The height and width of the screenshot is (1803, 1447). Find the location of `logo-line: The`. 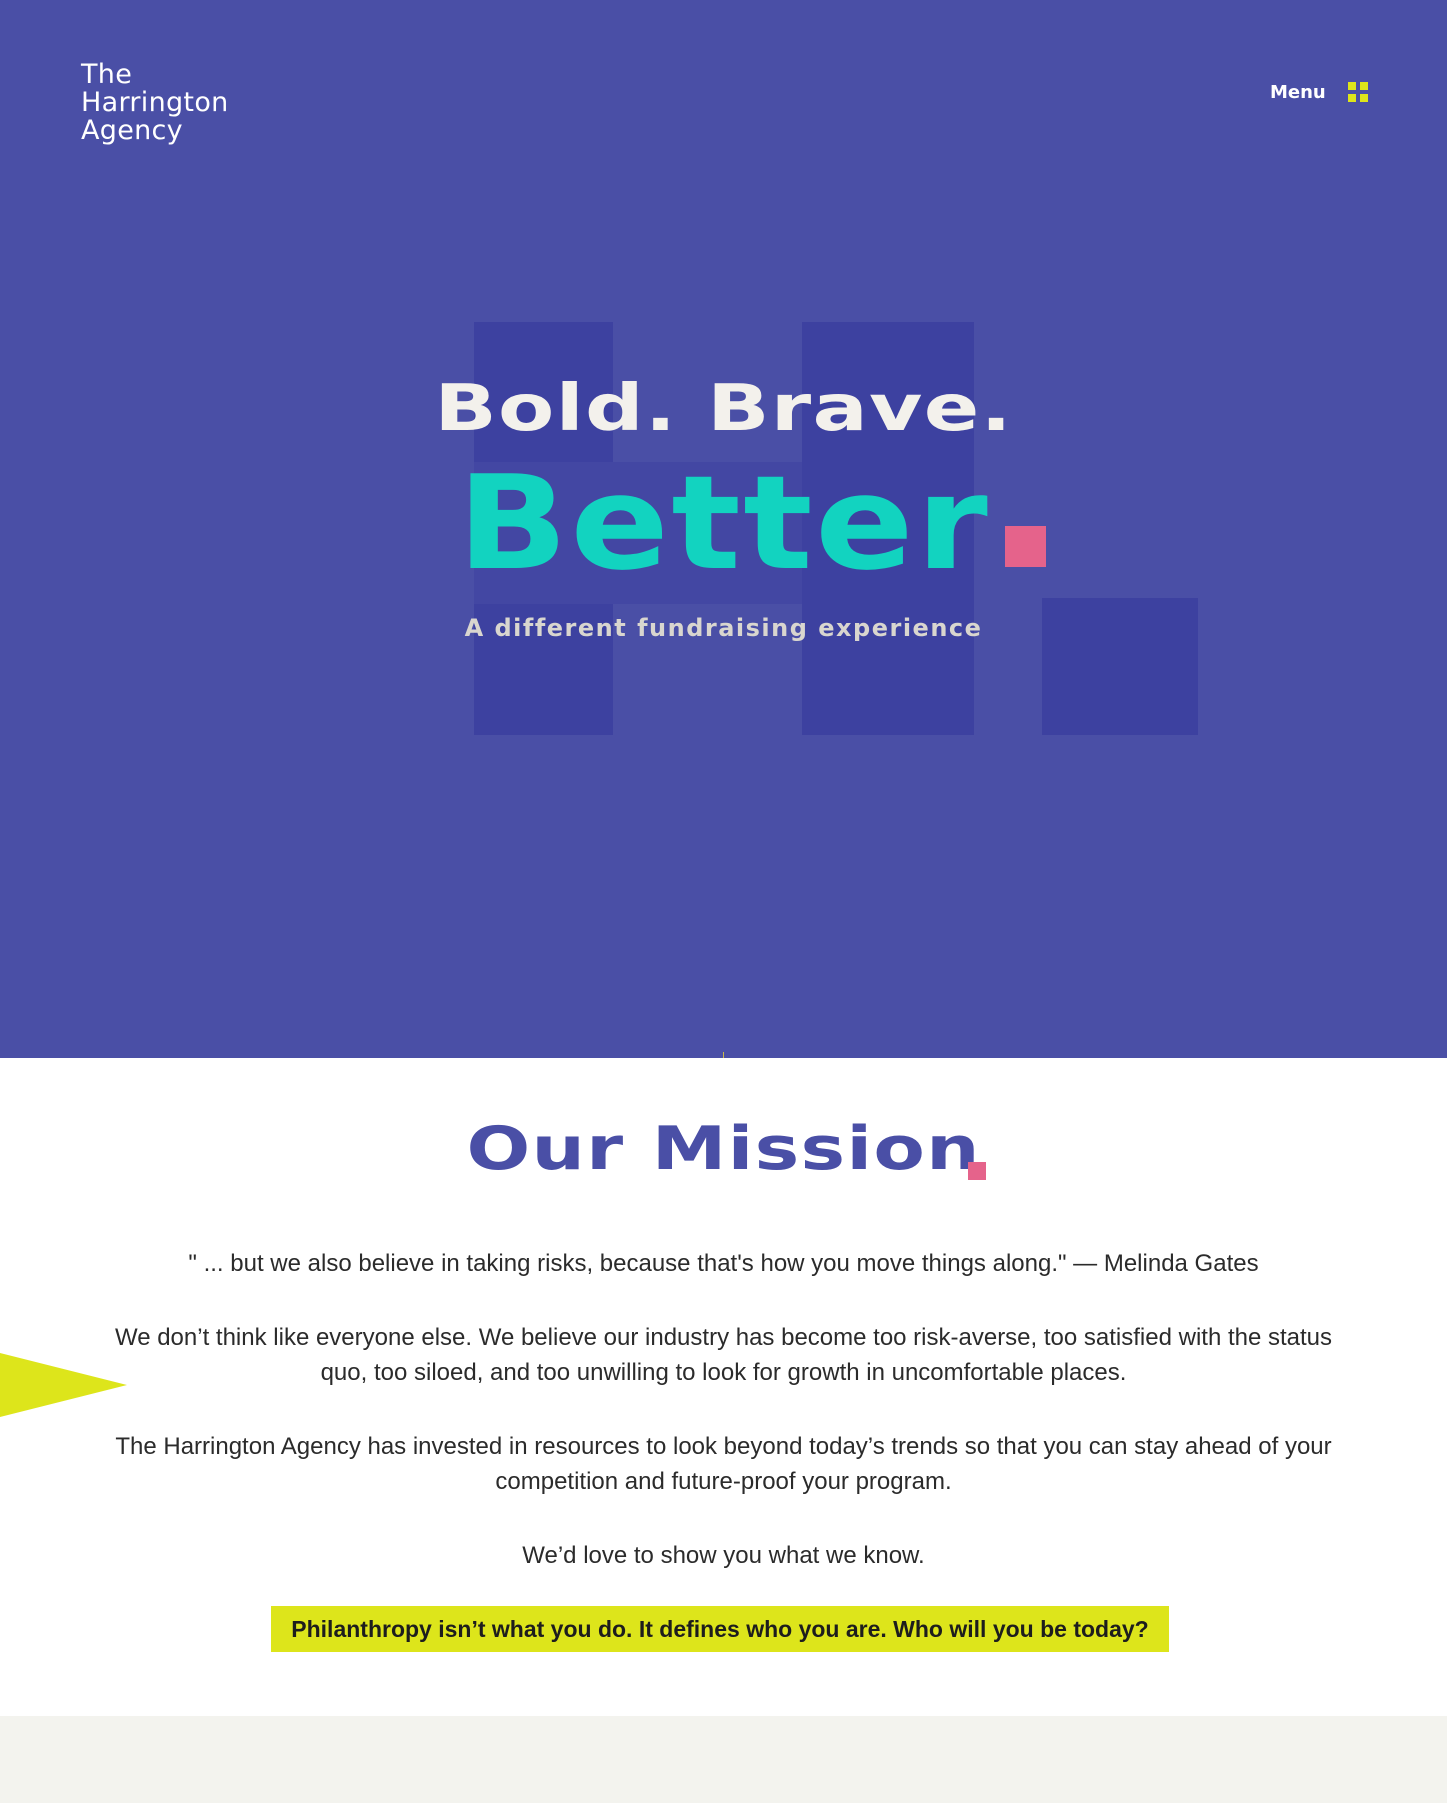

logo-line: The is located at coordinates (107, 74).